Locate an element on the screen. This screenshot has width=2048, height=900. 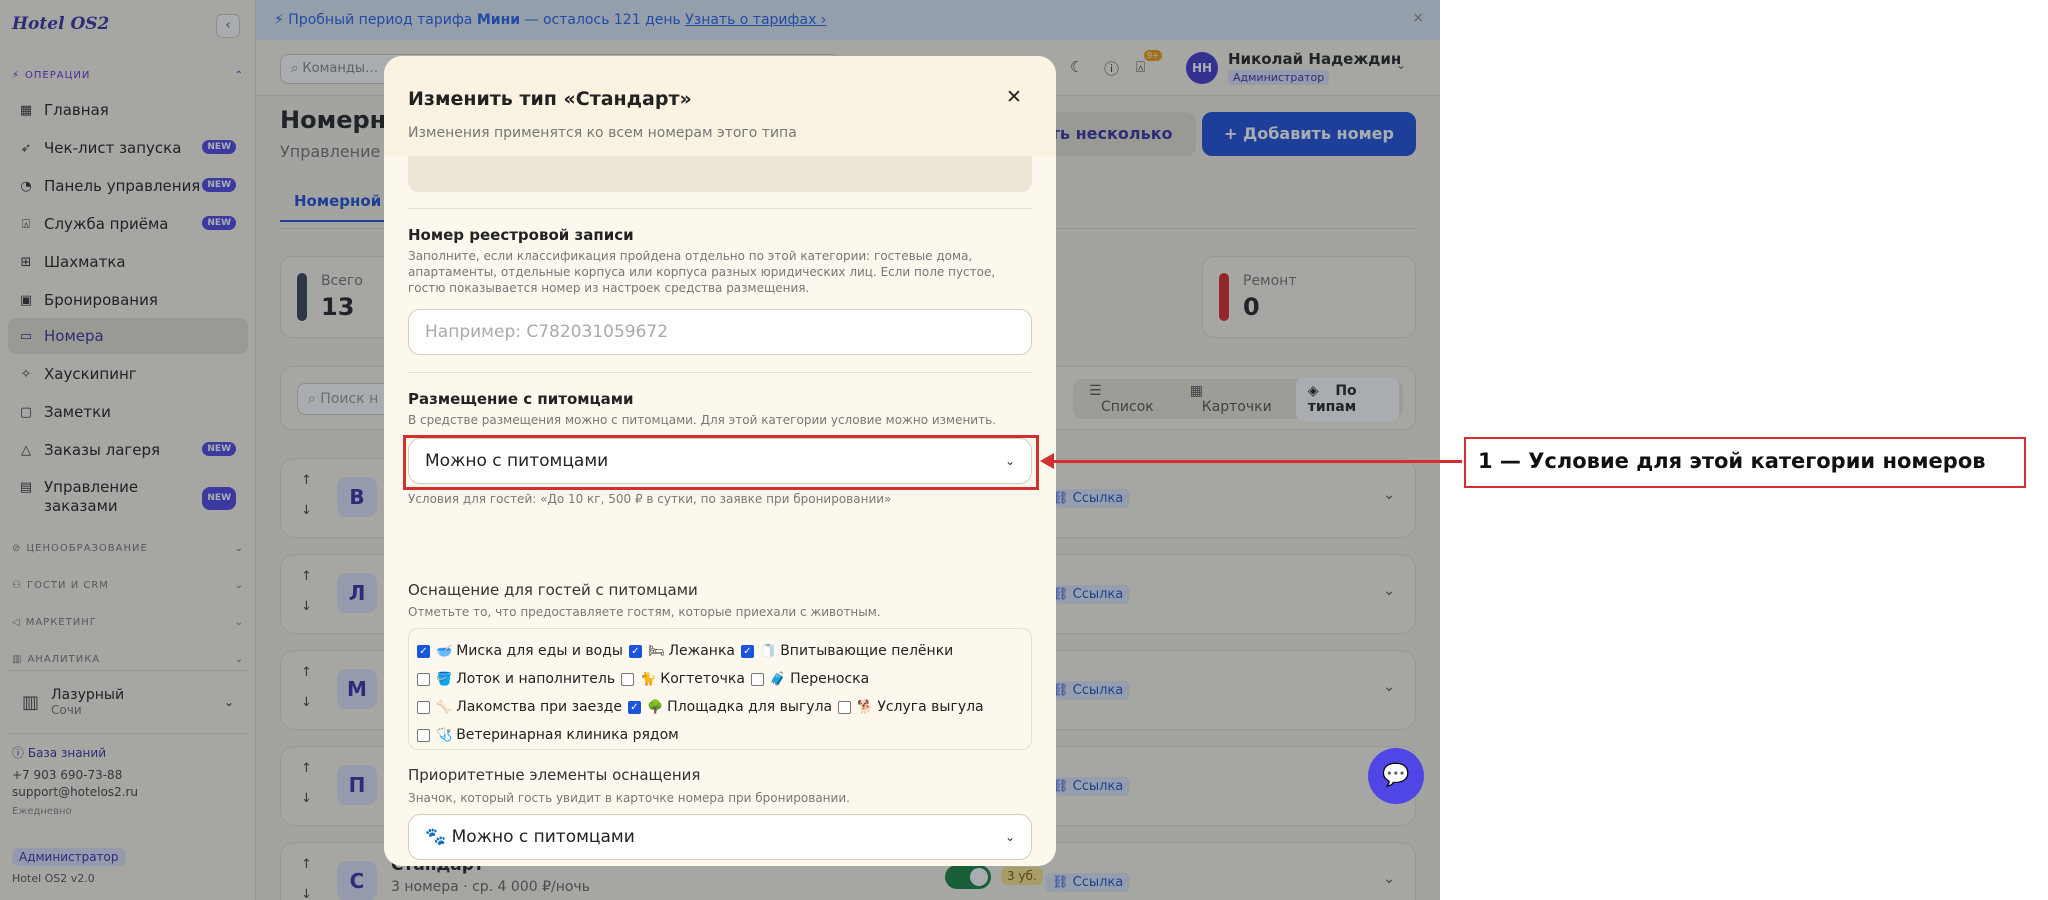
checkbox-row: 🩺 Ветеринарная клиника рядом is located at coordinates (720, 735).